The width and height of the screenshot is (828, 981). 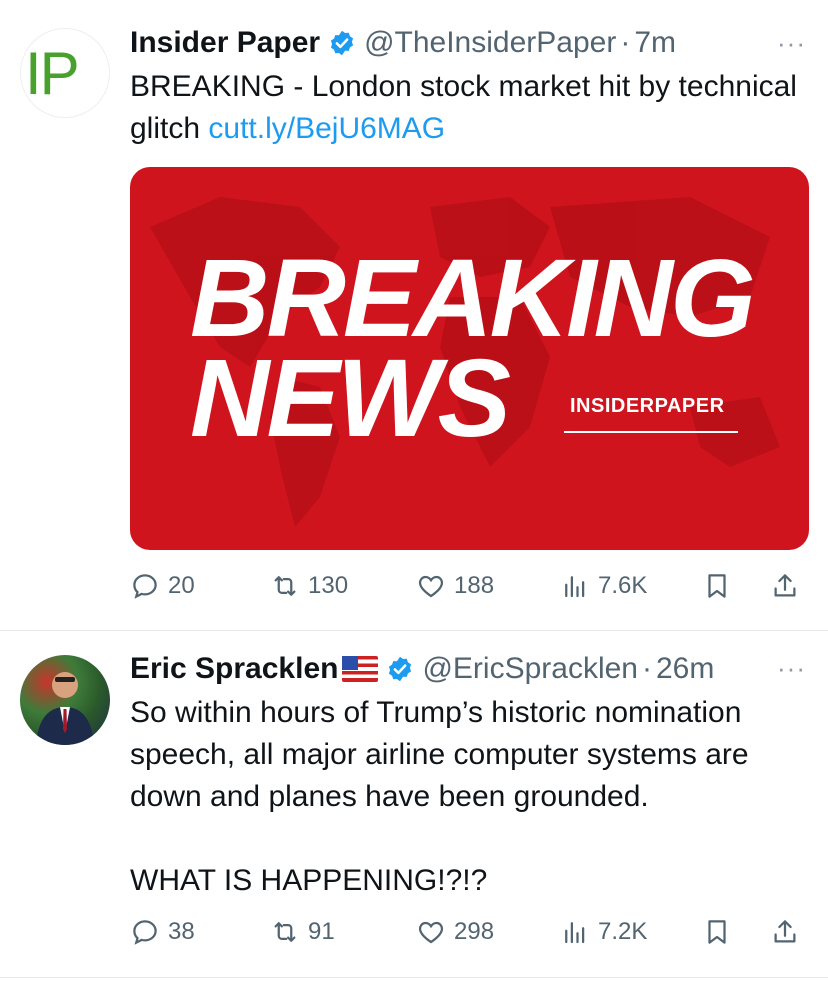 What do you see at coordinates (474, 931) in the screenshot?
I see `like-count: 298` at bounding box center [474, 931].